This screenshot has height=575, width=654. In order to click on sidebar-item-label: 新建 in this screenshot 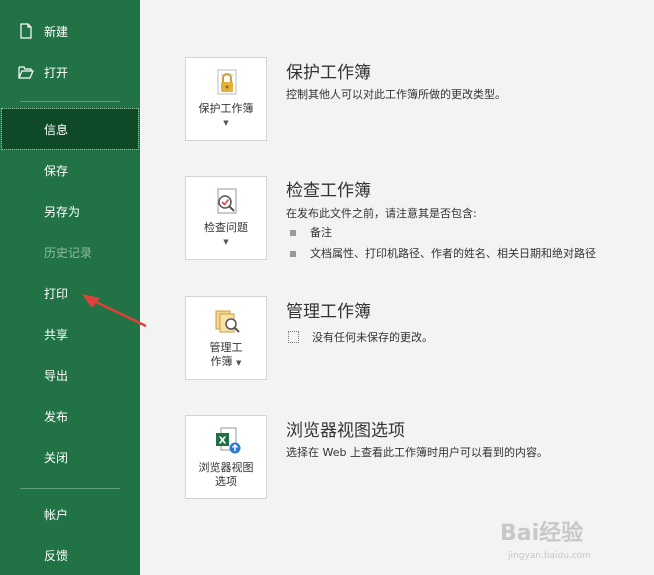, I will do `click(56, 31)`.